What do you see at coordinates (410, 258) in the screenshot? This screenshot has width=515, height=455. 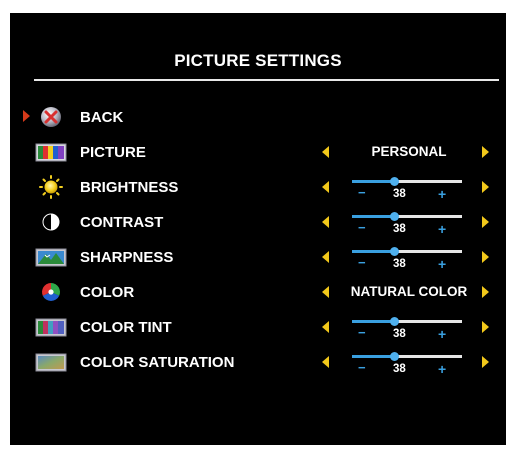 I see `sharpness-slider: − 38 +` at bounding box center [410, 258].